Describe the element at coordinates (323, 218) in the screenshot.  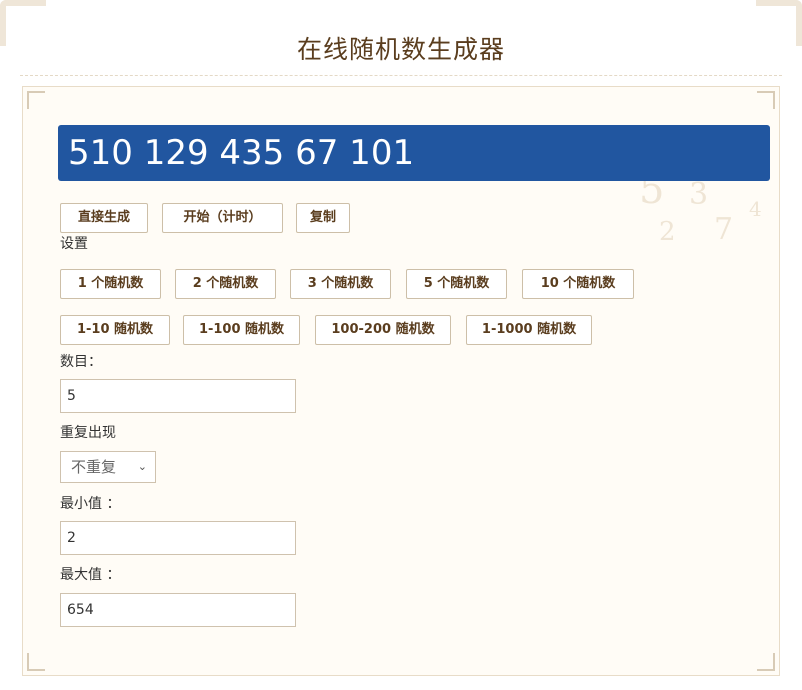
I see `copy-button: 复制` at that location.